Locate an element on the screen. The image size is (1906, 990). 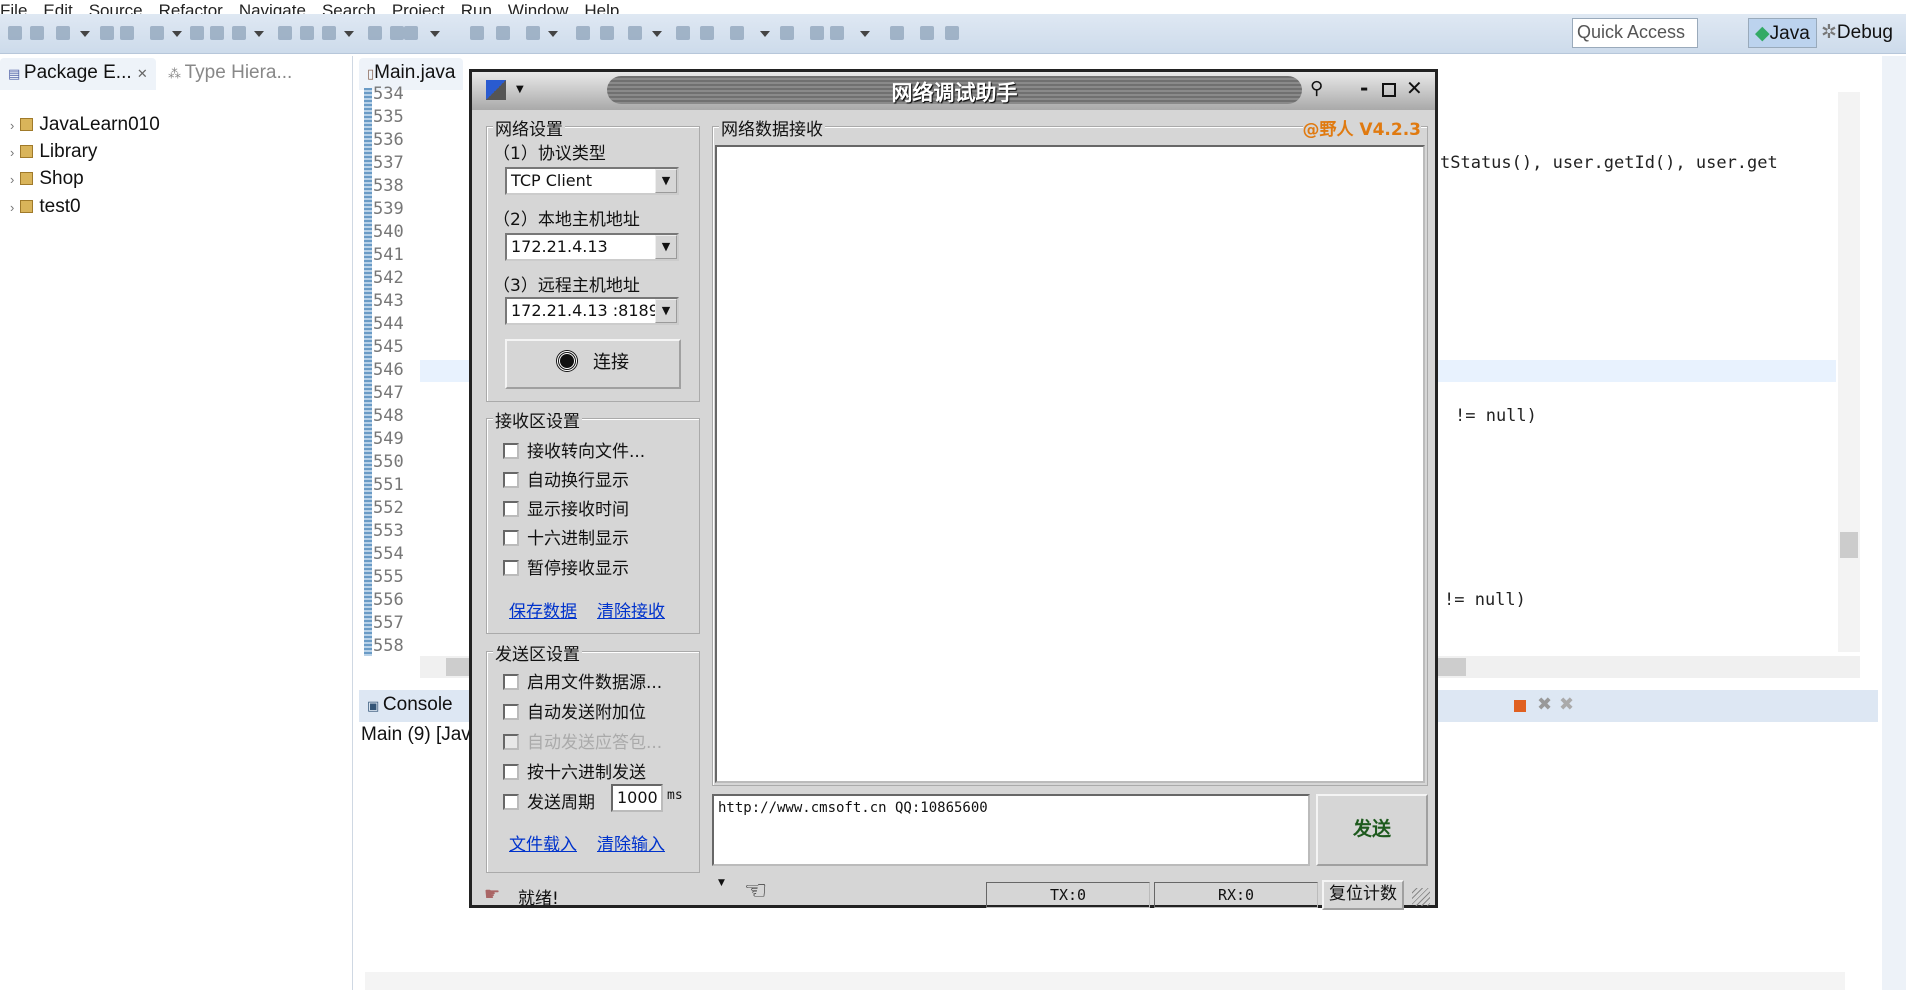
reset-count-button: 复位计数 is located at coordinates (1363, 895).